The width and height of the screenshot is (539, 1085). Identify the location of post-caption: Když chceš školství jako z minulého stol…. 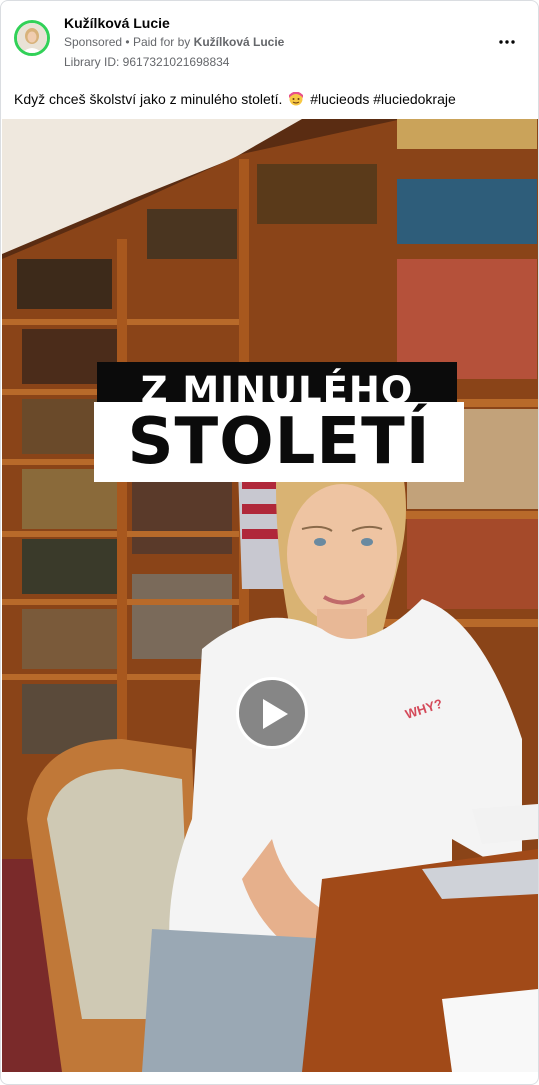
(235, 99).